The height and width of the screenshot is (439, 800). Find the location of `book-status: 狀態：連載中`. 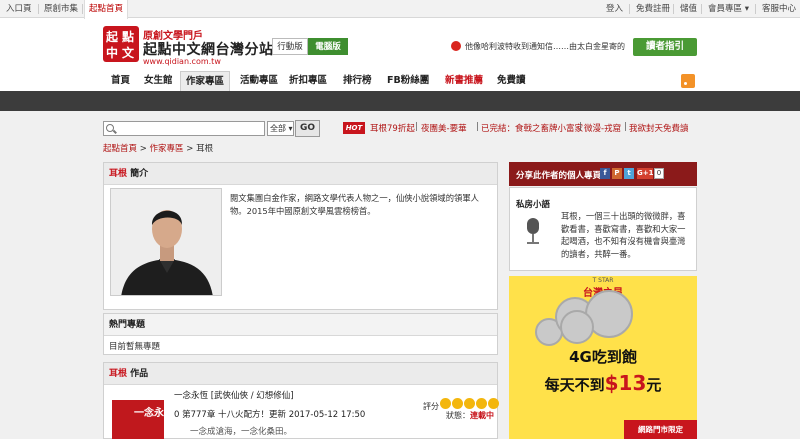

book-status: 狀態：連載中 is located at coordinates (470, 415).